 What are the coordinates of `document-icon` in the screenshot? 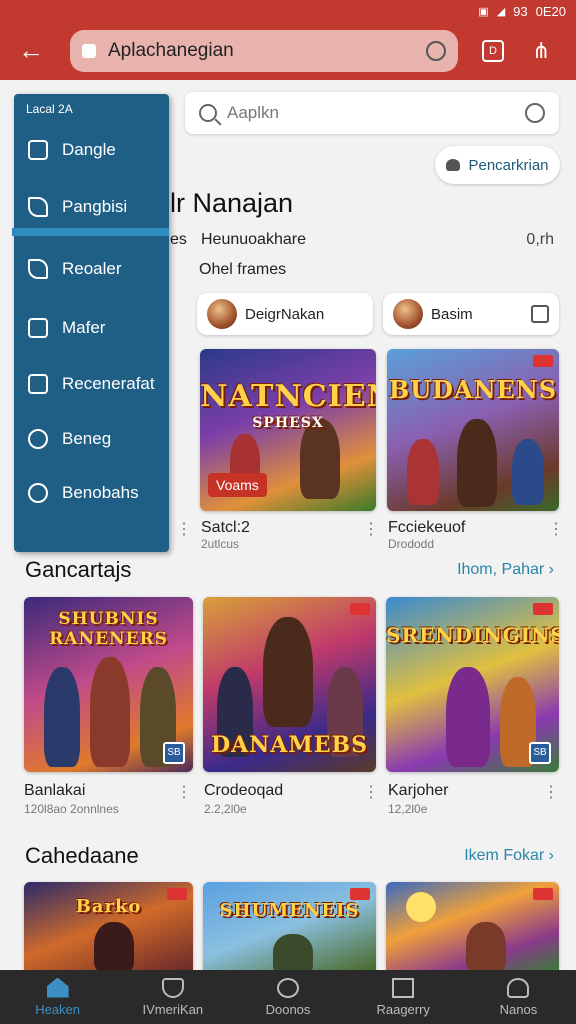 It's located at (38, 328).